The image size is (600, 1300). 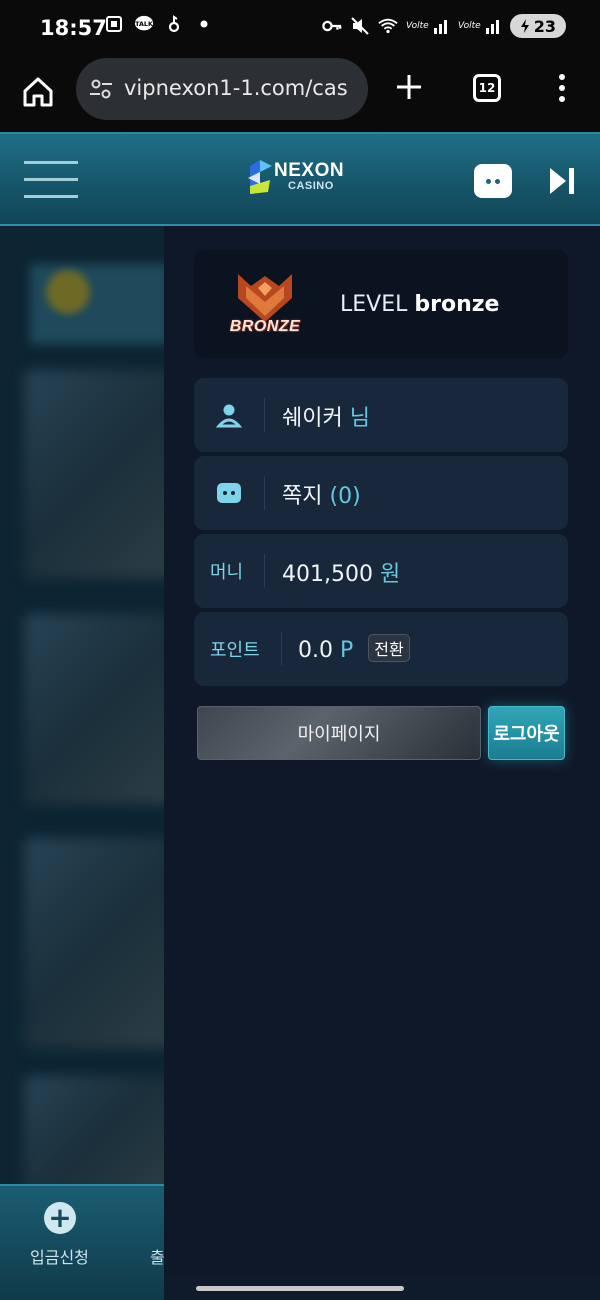 What do you see at coordinates (359, 418) in the screenshot?
I see `user-suffix: 님` at bounding box center [359, 418].